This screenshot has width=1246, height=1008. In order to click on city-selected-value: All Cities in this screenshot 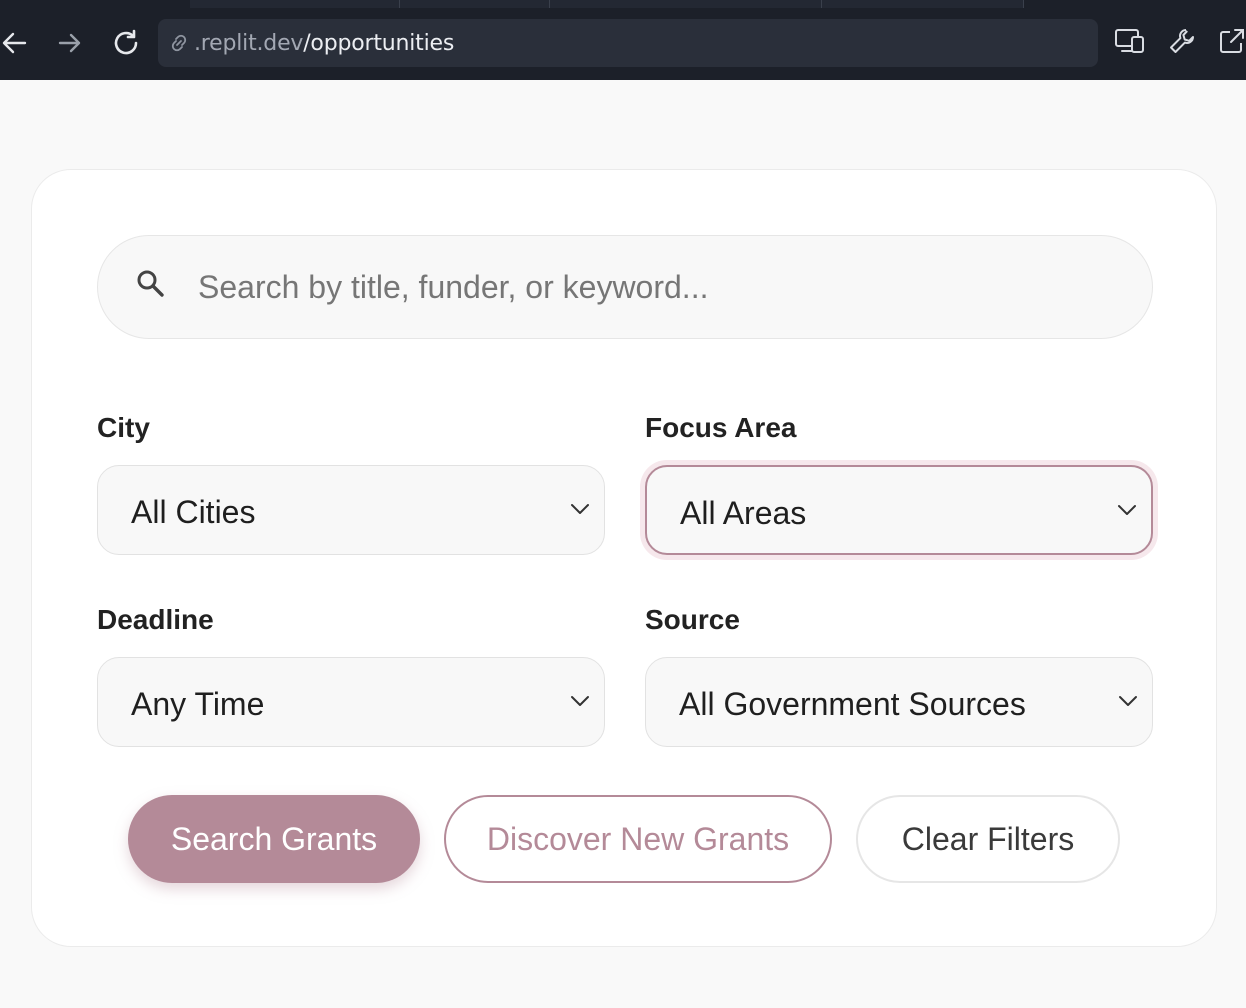, I will do `click(193, 512)`.